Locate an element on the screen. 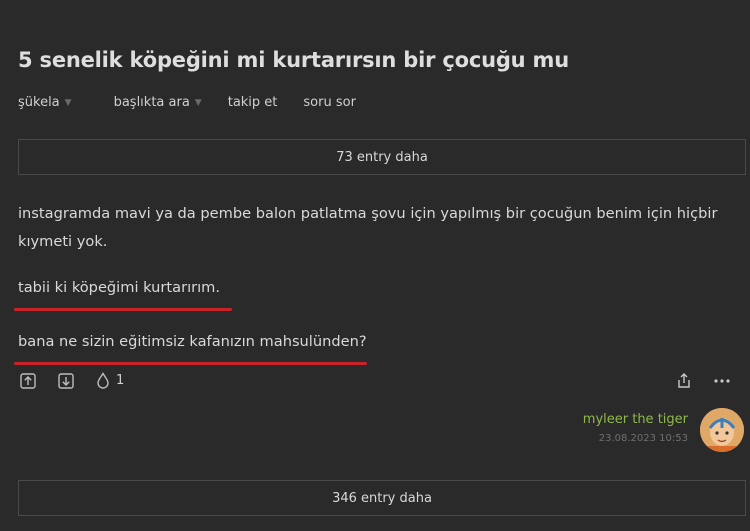  favorite-button: 1 is located at coordinates (110, 380).